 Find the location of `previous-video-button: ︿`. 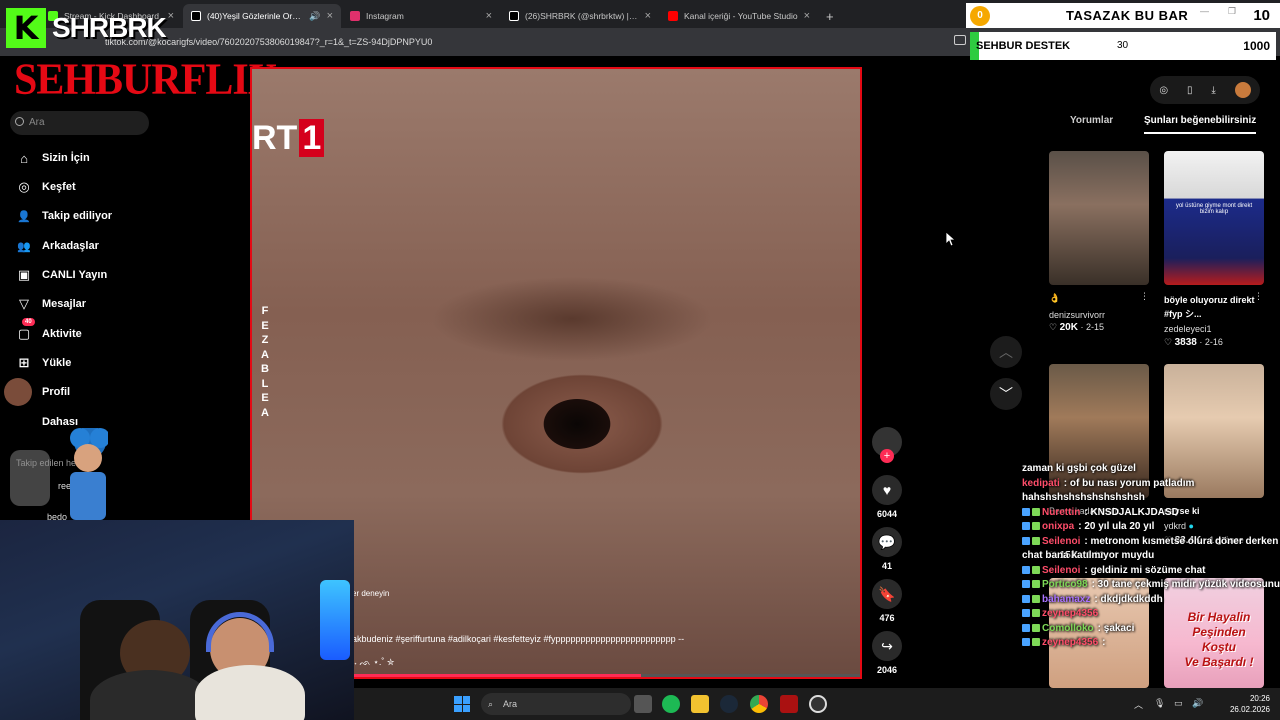

previous-video-button: ︿ is located at coordinates (1006, 352).